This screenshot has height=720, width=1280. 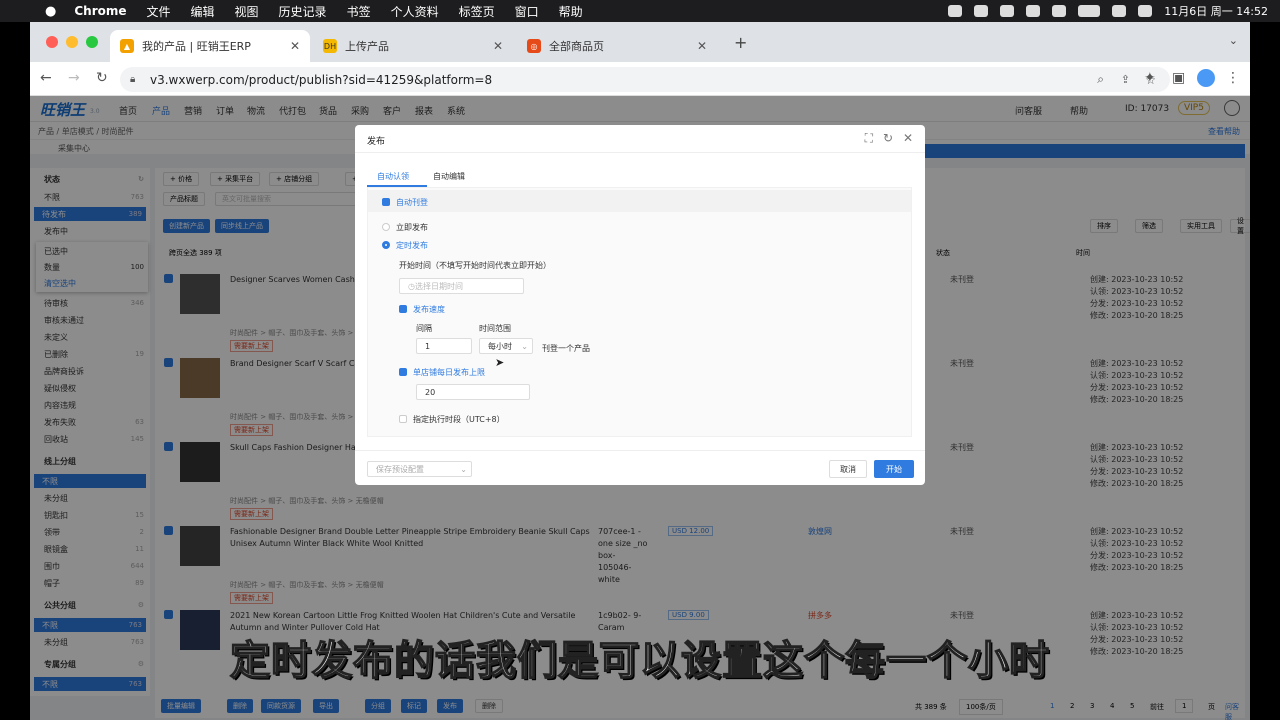 What do you see at coordinates (303, 11) in the screenshot?
I see `menu-item: 历史记录` at bounding box center [303, 11].